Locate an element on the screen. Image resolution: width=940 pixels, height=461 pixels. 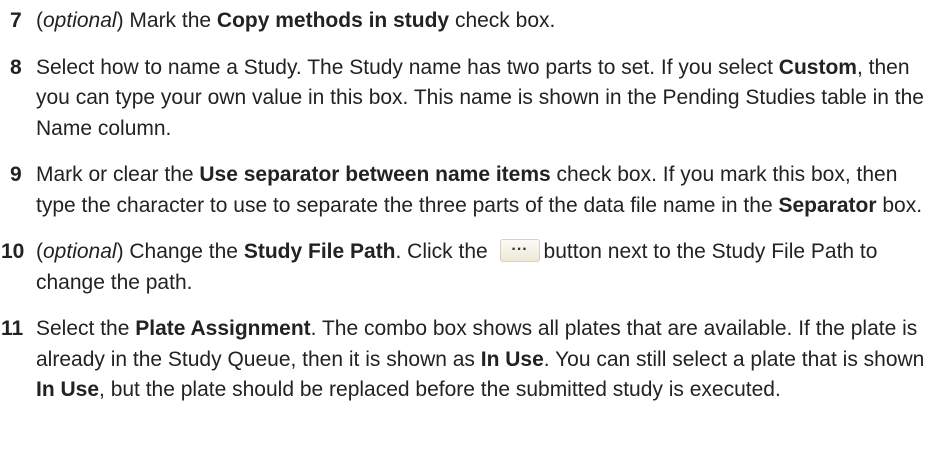
text-run: box. is located at coordinates (899, 205).